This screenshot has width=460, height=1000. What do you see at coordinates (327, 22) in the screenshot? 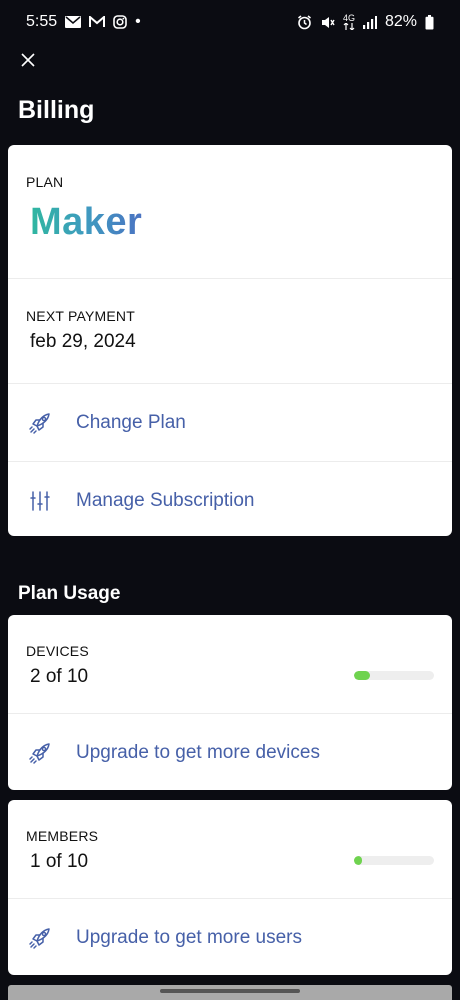
I see `mute-icon` at bounding box center [327, 22].